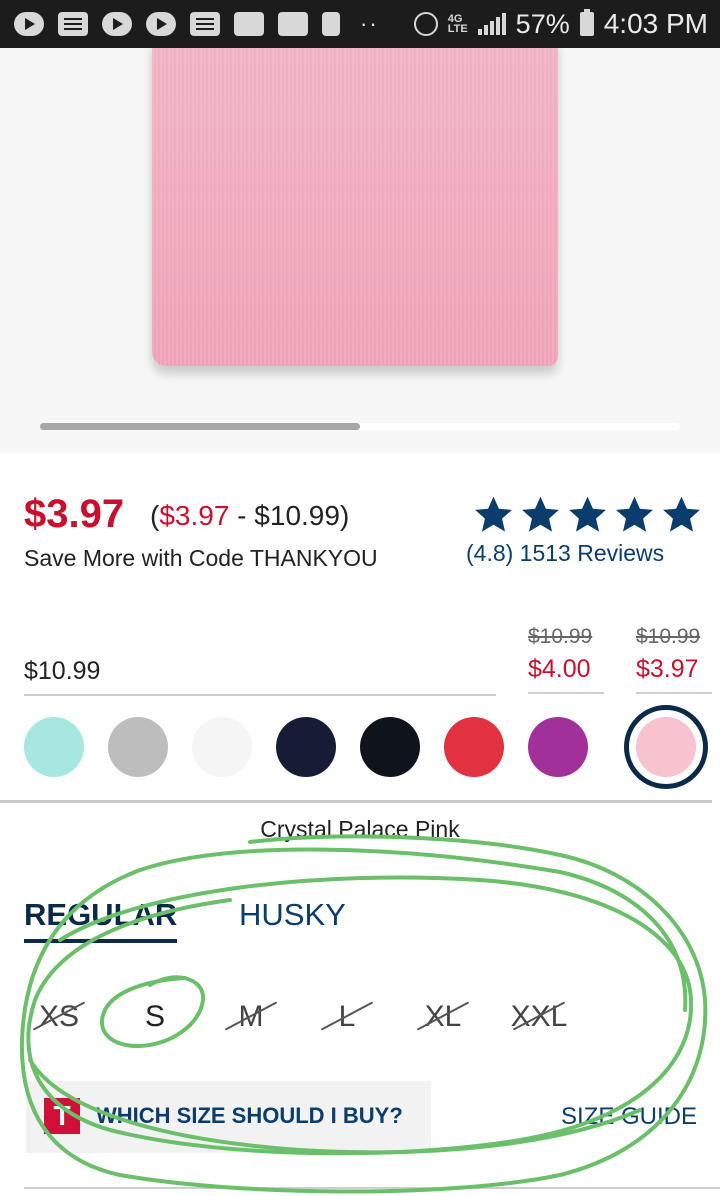 The image size is (720, 1196). I want to click on carousel-progress-thumb, so click(200, 426).